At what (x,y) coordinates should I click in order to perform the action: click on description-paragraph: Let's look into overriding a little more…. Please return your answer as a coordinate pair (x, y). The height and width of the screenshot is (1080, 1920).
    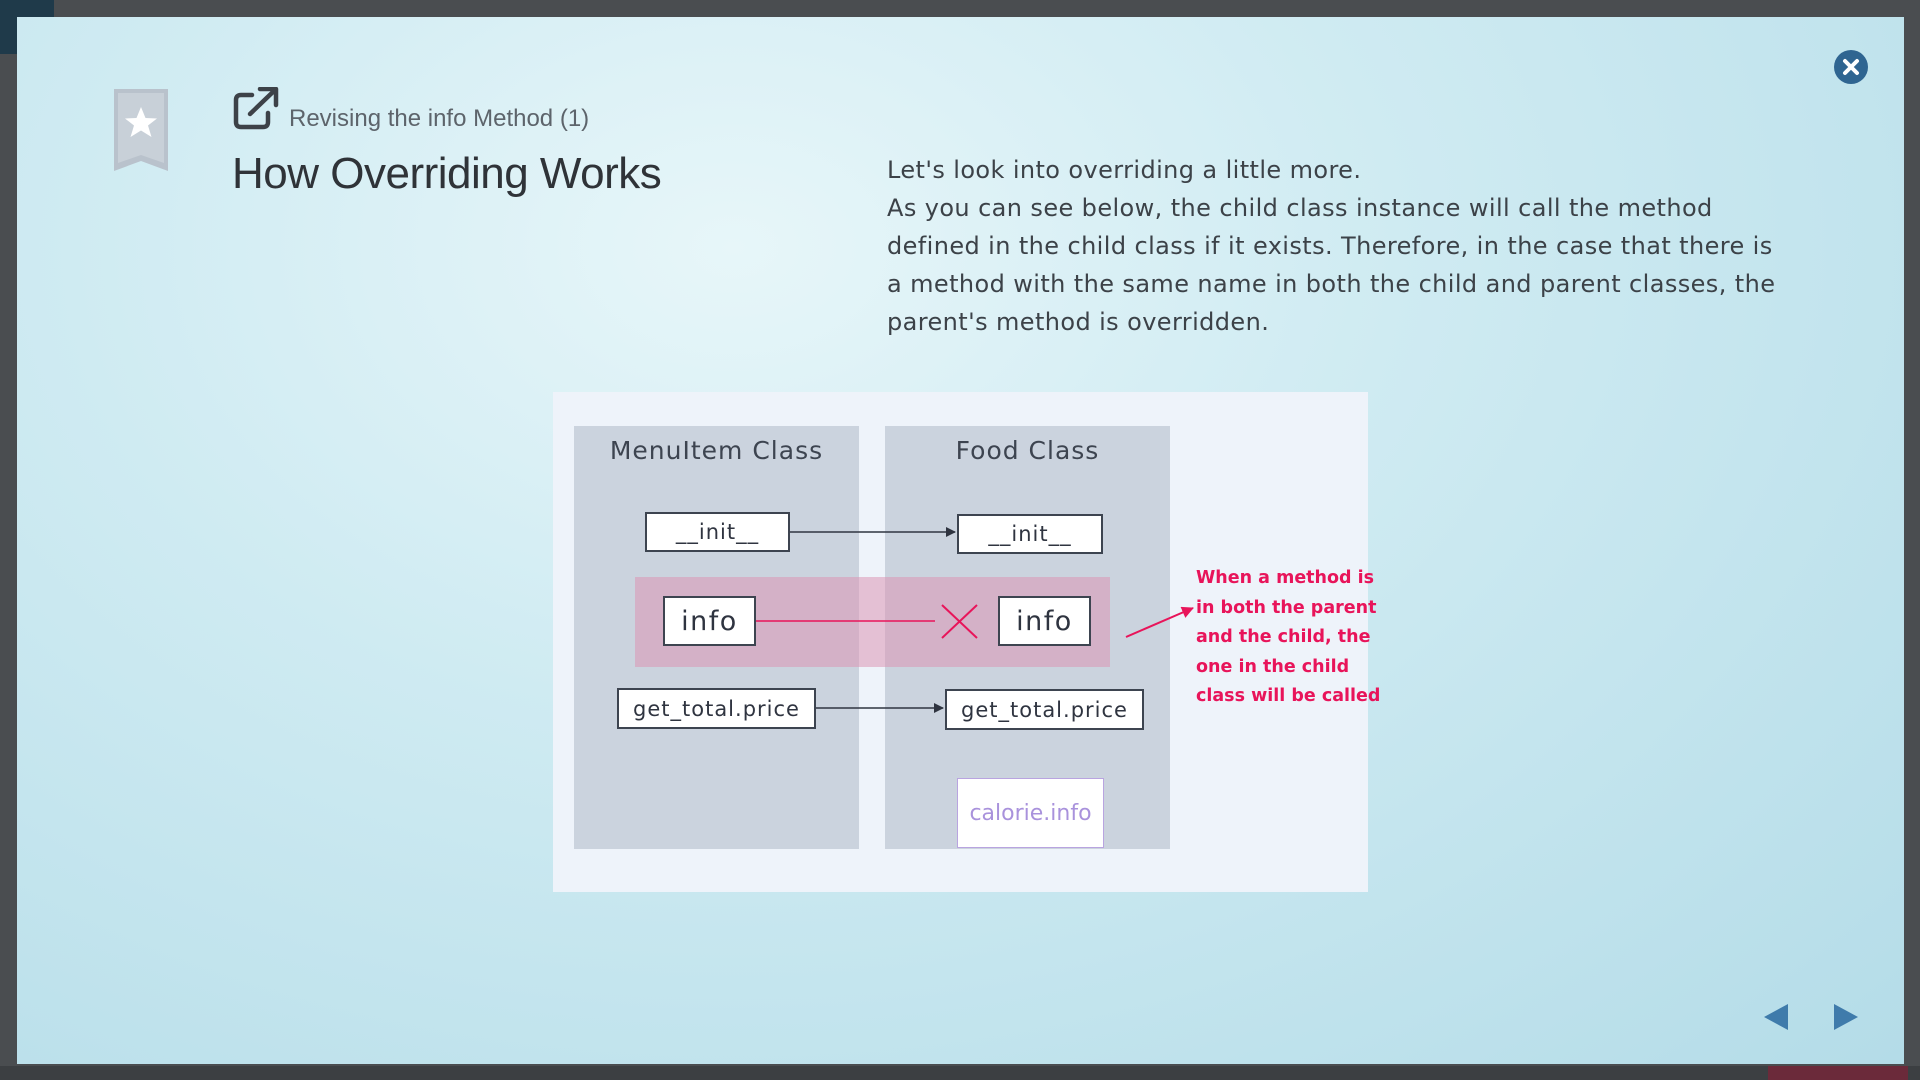
    Looking at the image, I should click on (1124, 170).